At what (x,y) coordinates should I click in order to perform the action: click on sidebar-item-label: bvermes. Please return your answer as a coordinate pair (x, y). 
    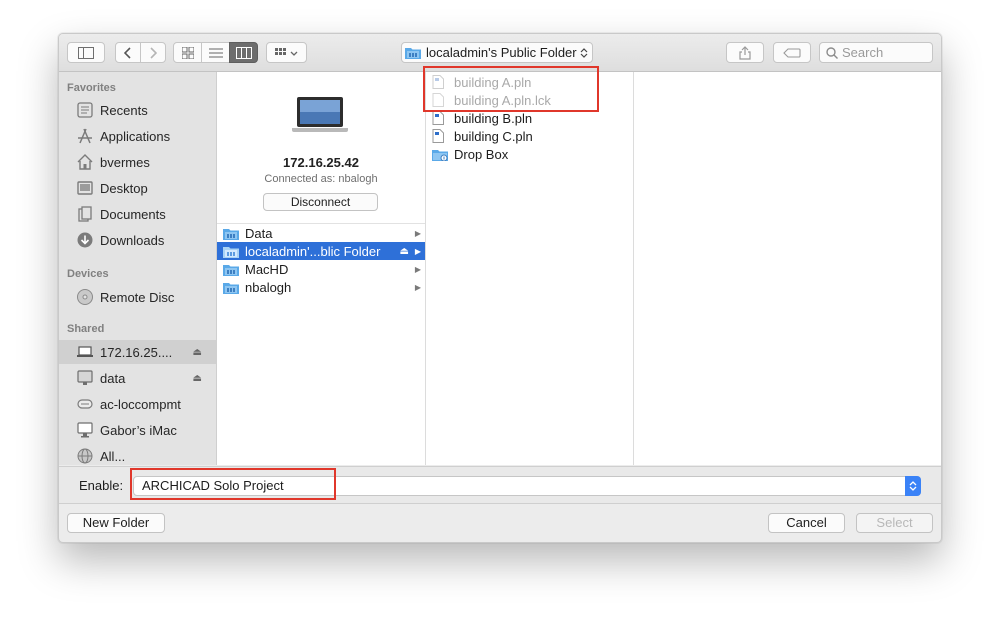
    Looking at the image, I should click on (125, 162).